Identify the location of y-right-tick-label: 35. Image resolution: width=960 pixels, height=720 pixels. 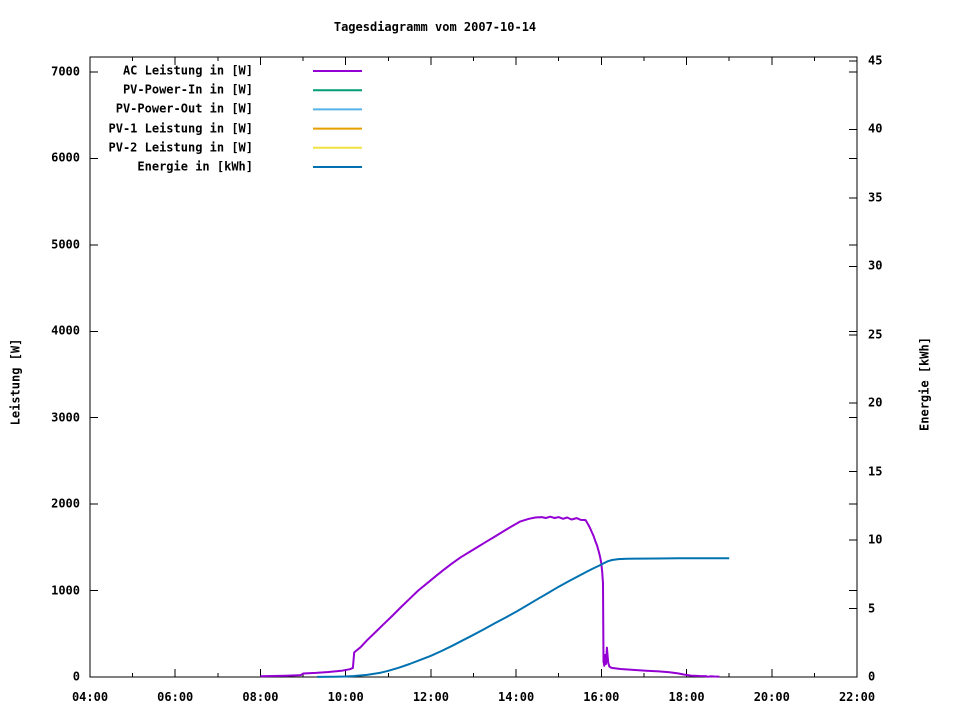
(875, 197).